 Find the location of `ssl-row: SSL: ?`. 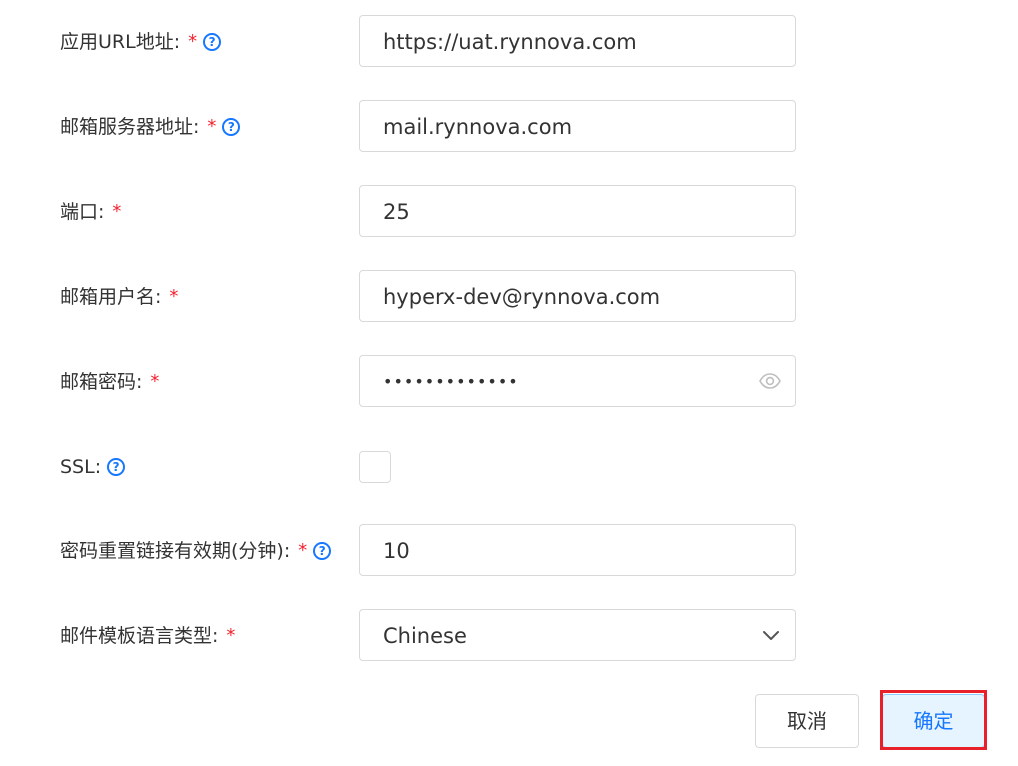

ssl-row: SSL: ? is located at coordinates (509, 467).